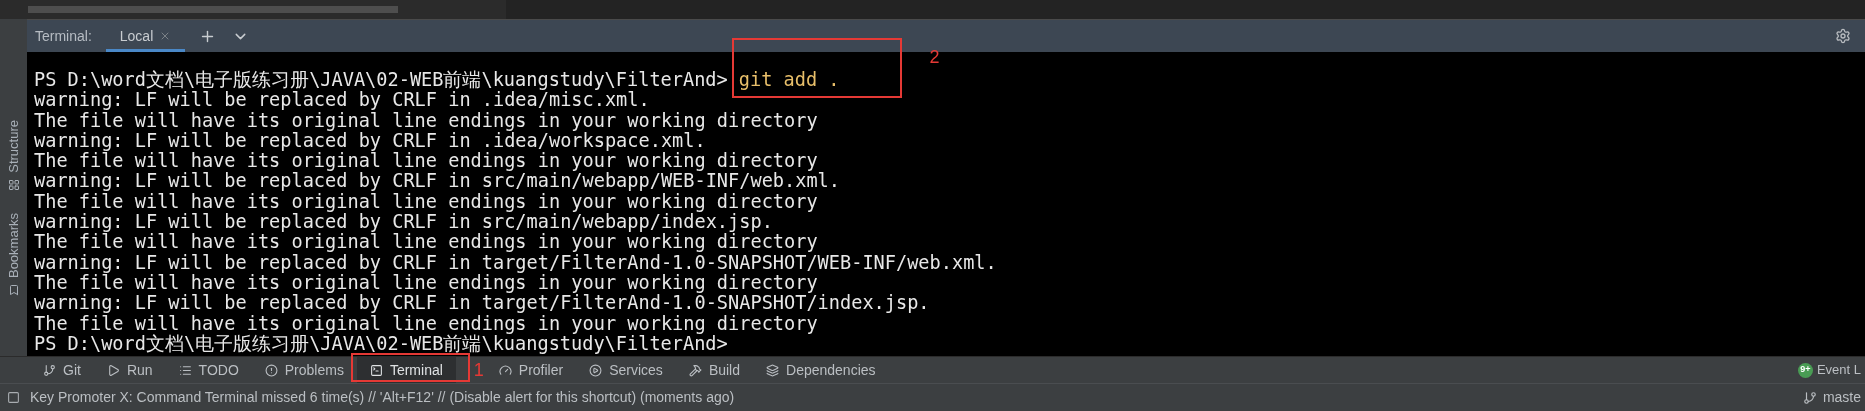 The height and width of the screenshot is (411, 1865). What do you see at coordinates (382, 397) in the screenshot?
I see `status-message: Key Promoter X: Command Terminal missed 6 time(s) // 'Alt+F12' // (Disable alert for this shortcut) (moments ago)` at bounding box center [382, 397].